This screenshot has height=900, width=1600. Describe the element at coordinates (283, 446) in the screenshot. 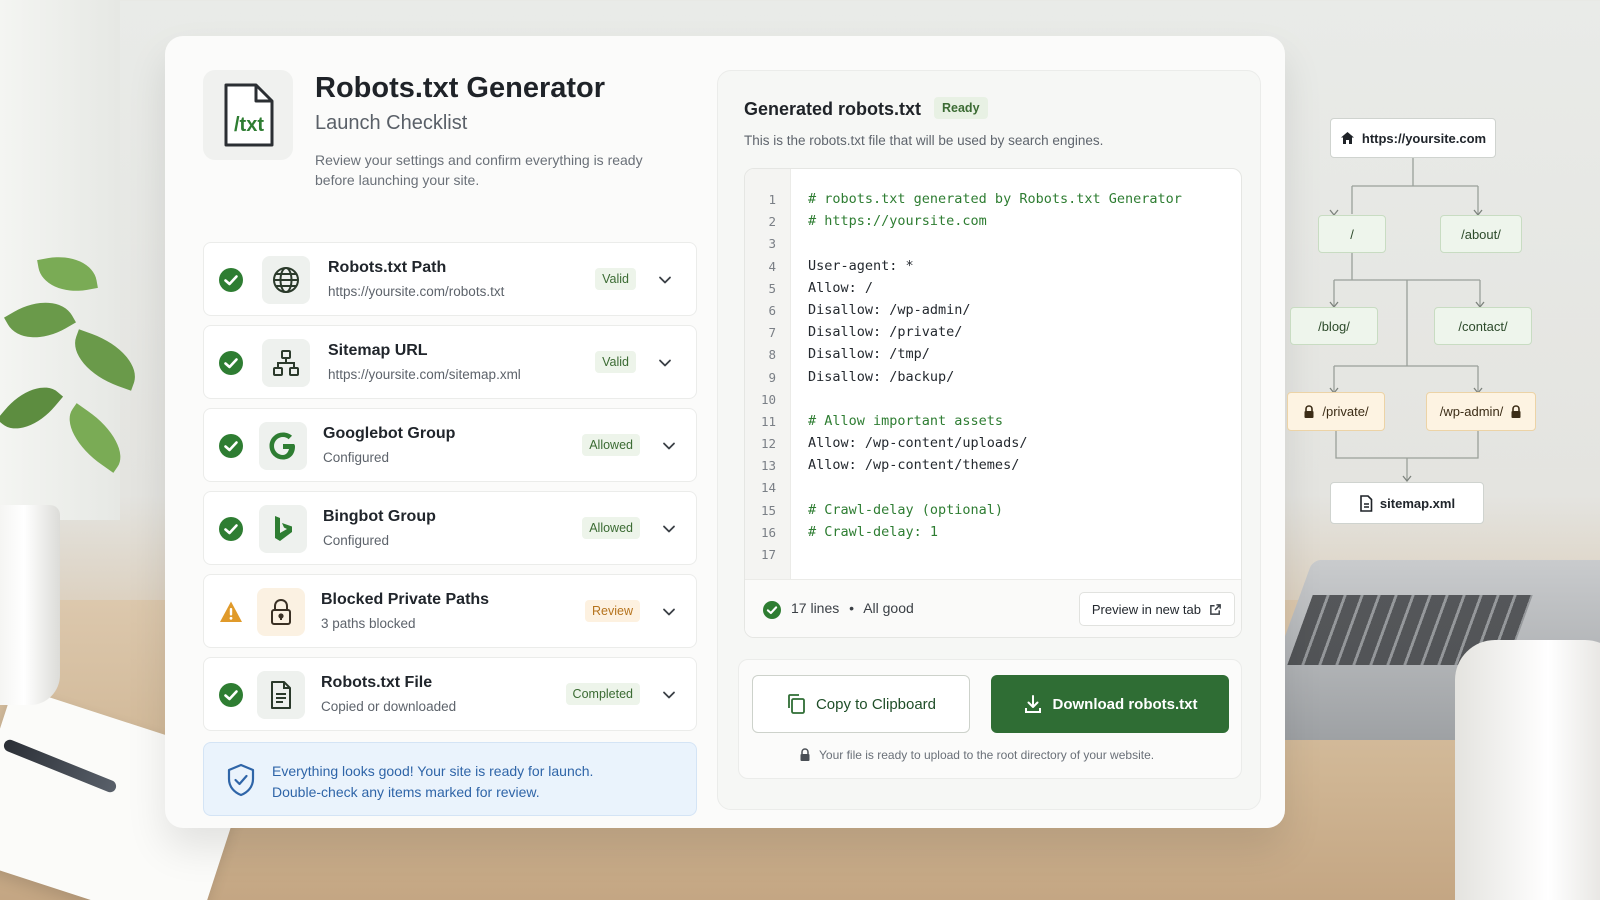

I see `google-icon` at that location.